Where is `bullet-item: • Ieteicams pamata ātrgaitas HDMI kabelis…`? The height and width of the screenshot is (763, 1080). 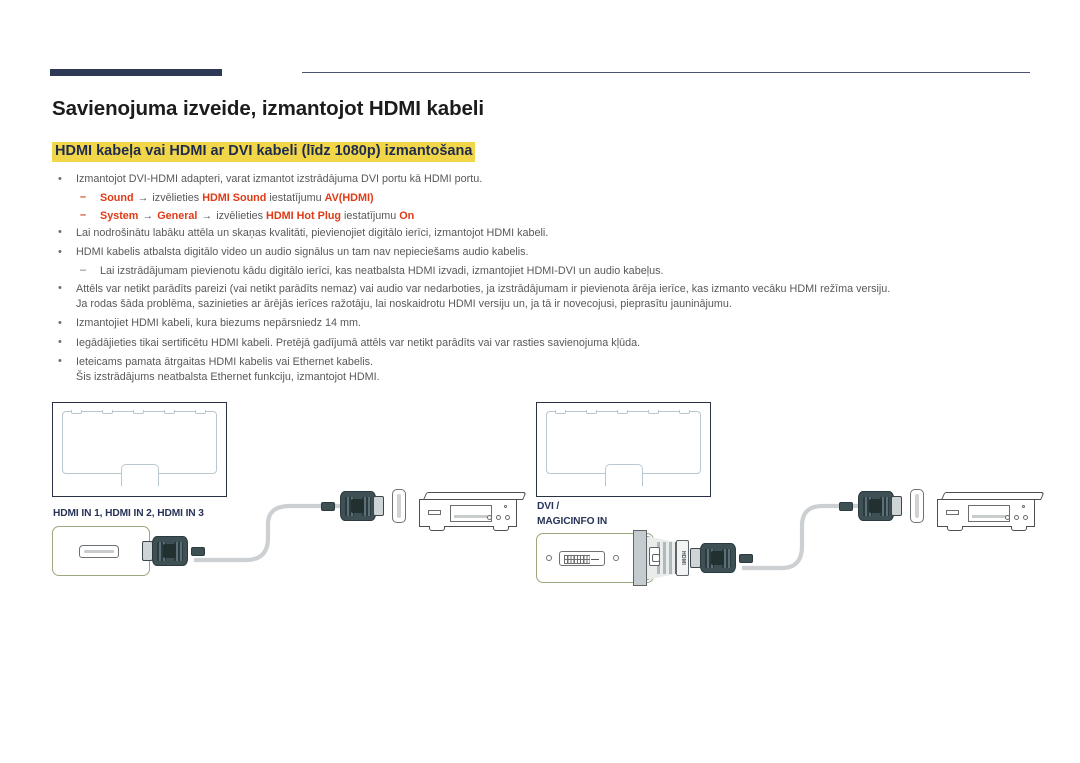
bullet-item: • Ieteicams pamata ātrgaitas HDMI kabelis… is located at coordinates (547, 370).